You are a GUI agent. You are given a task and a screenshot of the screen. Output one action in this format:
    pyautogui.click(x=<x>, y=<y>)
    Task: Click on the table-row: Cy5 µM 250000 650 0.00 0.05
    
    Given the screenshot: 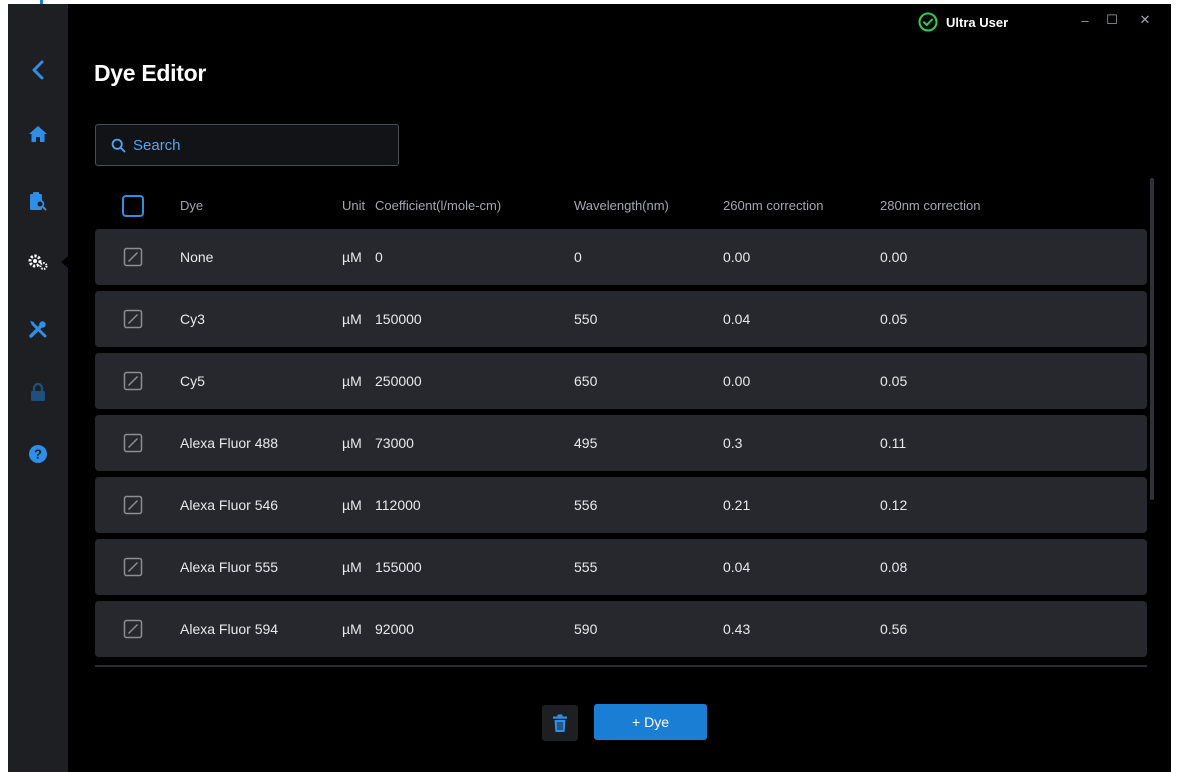 What is the action you would take?
    pyautogui.click(x=621, y=381)
    